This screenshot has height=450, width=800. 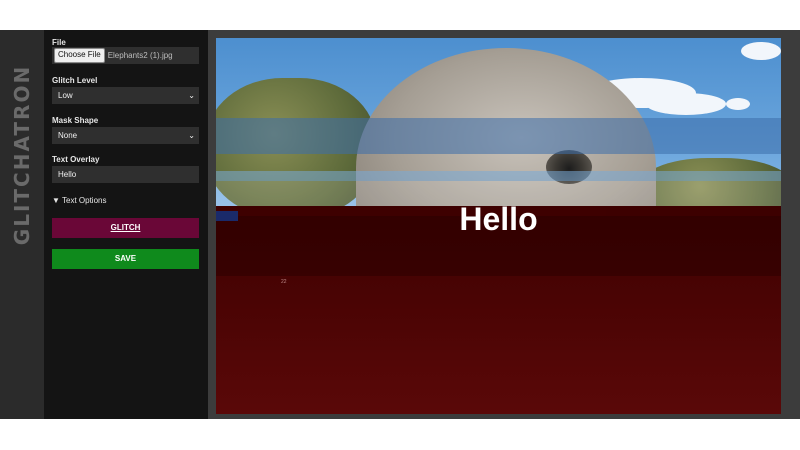 I want to click on file-name: Elephants2 (1).jpg, so click(x=140, y=55).